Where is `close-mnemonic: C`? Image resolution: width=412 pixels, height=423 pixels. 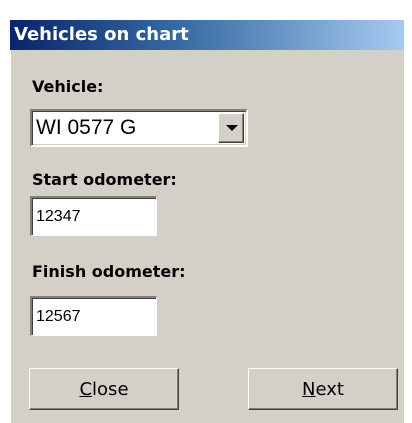 close-mnemonic: C is located at coordinates (86, 389).